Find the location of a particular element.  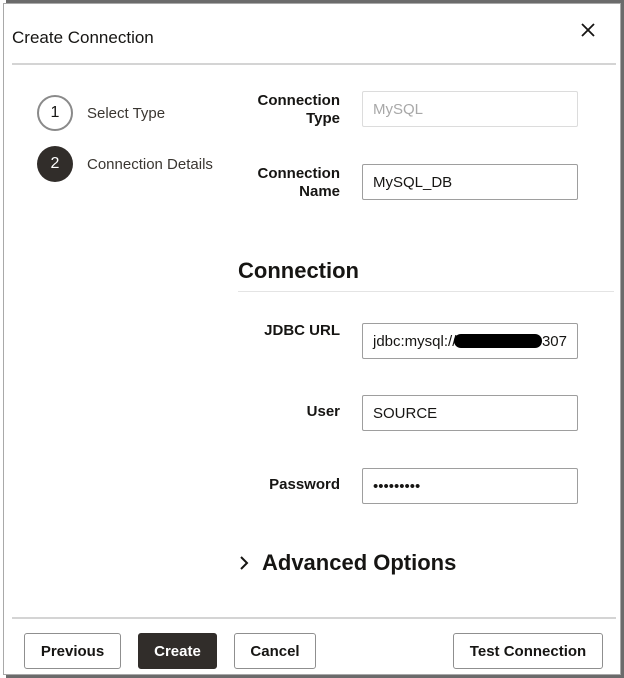

jdbc-url-field: jdbc:mysql:// 3307 is located at coordinates (470, 341).